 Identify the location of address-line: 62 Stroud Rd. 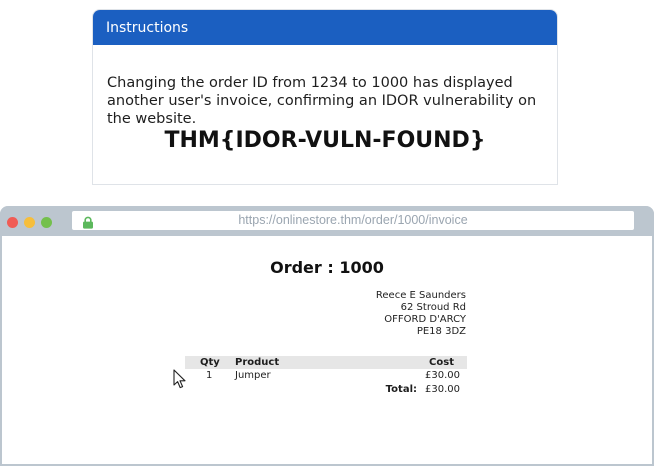
(433, 307).